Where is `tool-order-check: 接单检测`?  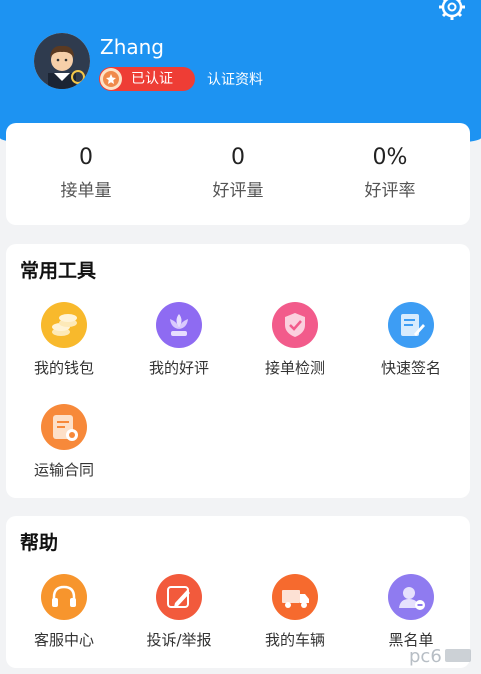 tool-order-check: 接单检测 is located at coordinates (295, 340).